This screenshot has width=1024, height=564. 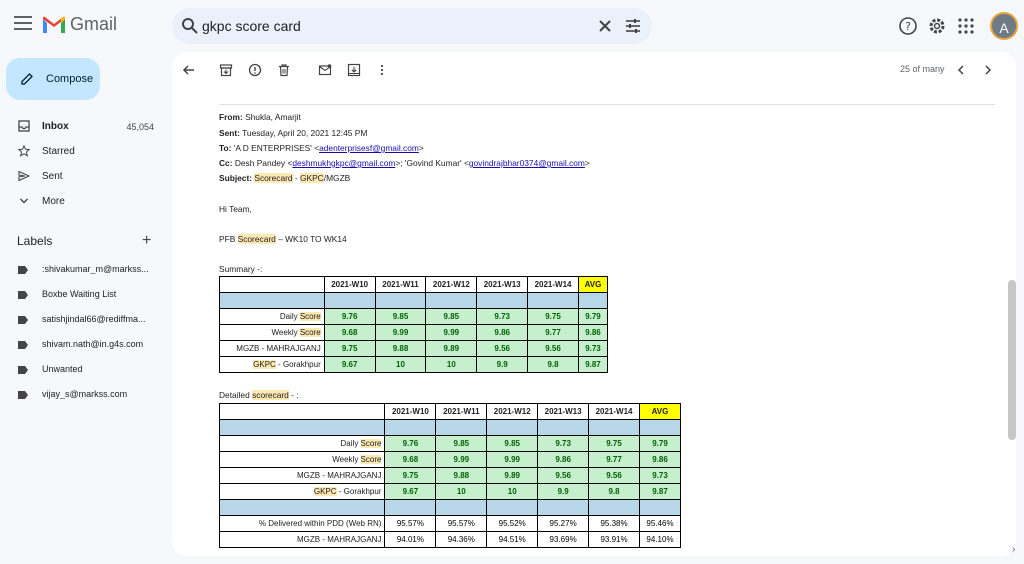 I want to click on sidebar-item-more: More, so click(x=80, y=201).